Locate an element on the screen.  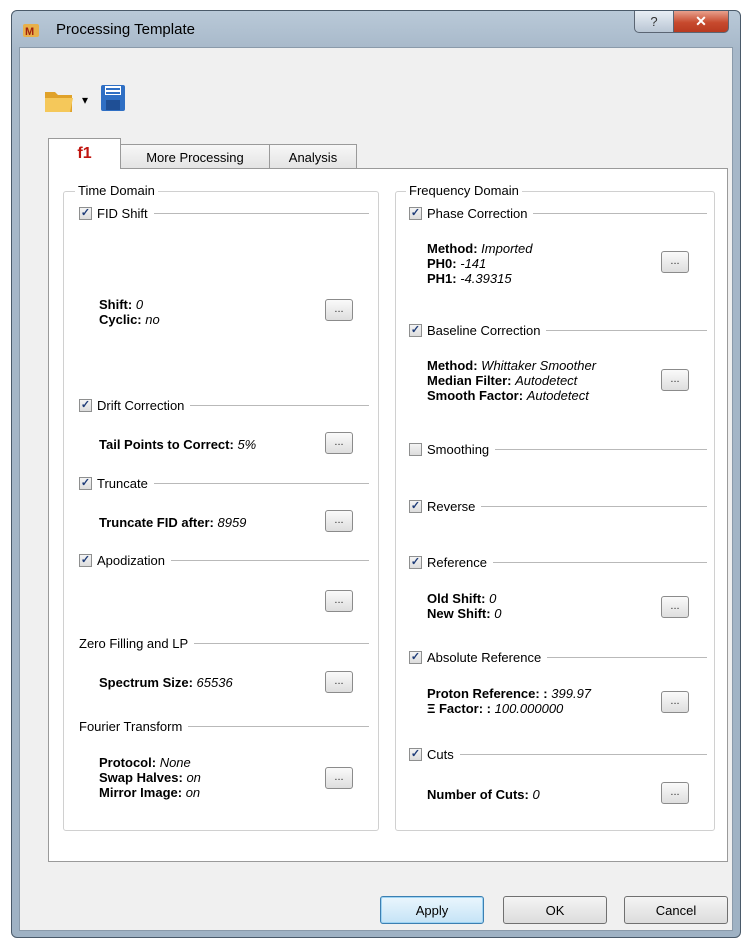
tab-f1: f1 is located at coordinates (84, 153).